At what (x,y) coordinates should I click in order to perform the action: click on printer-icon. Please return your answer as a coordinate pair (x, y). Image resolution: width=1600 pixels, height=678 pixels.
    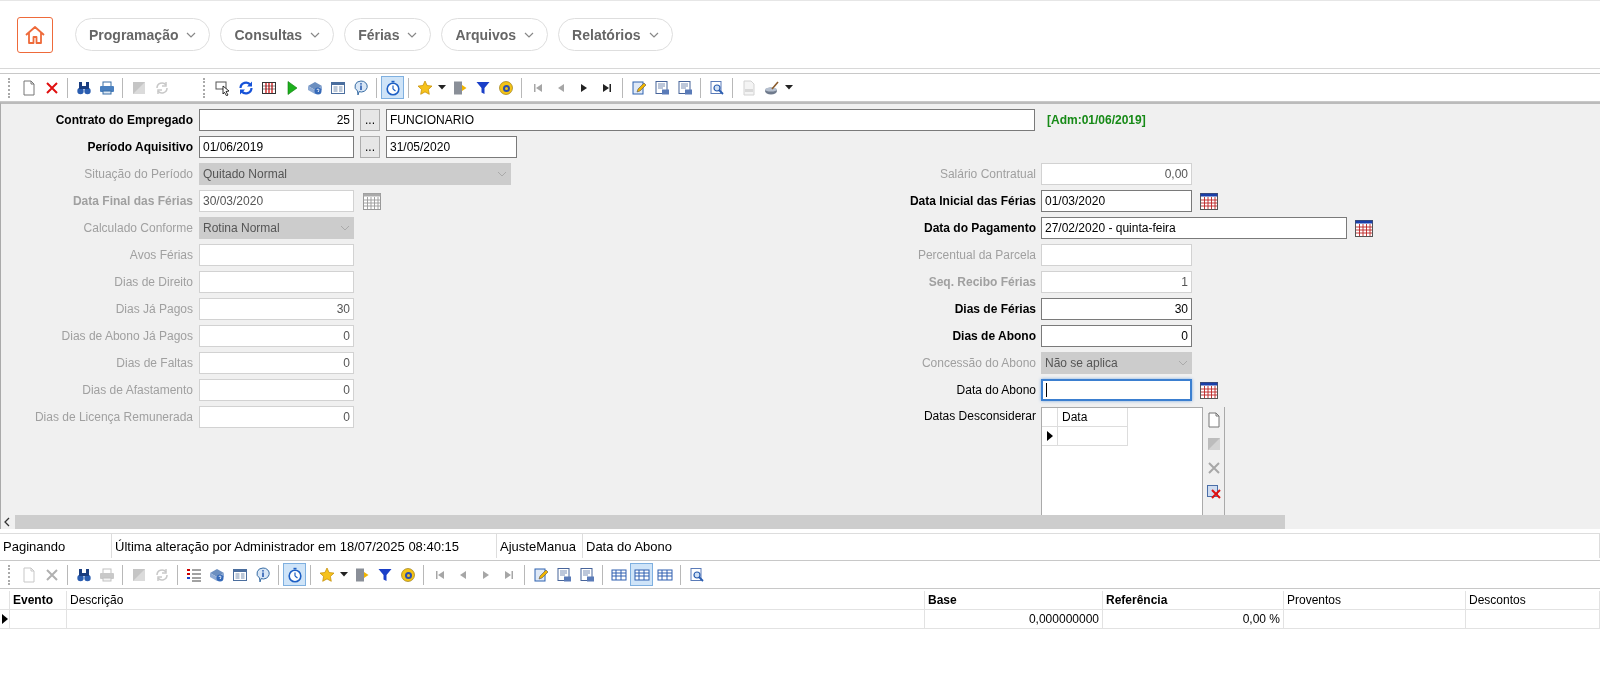
    Looking at the image, I should click on (106, 87).